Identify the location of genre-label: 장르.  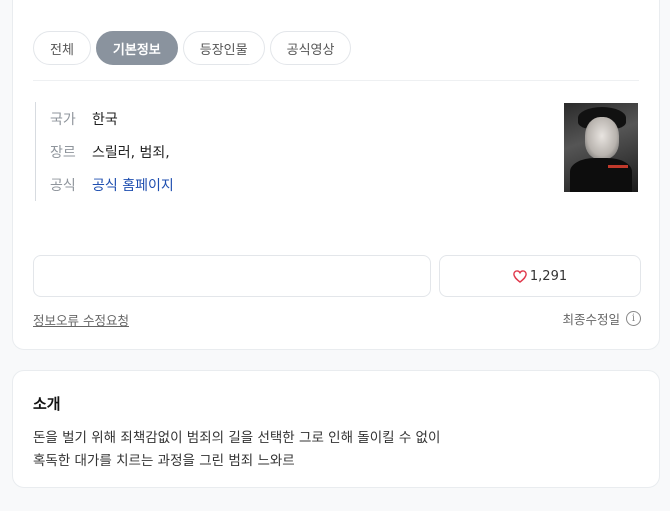
(63, 152).